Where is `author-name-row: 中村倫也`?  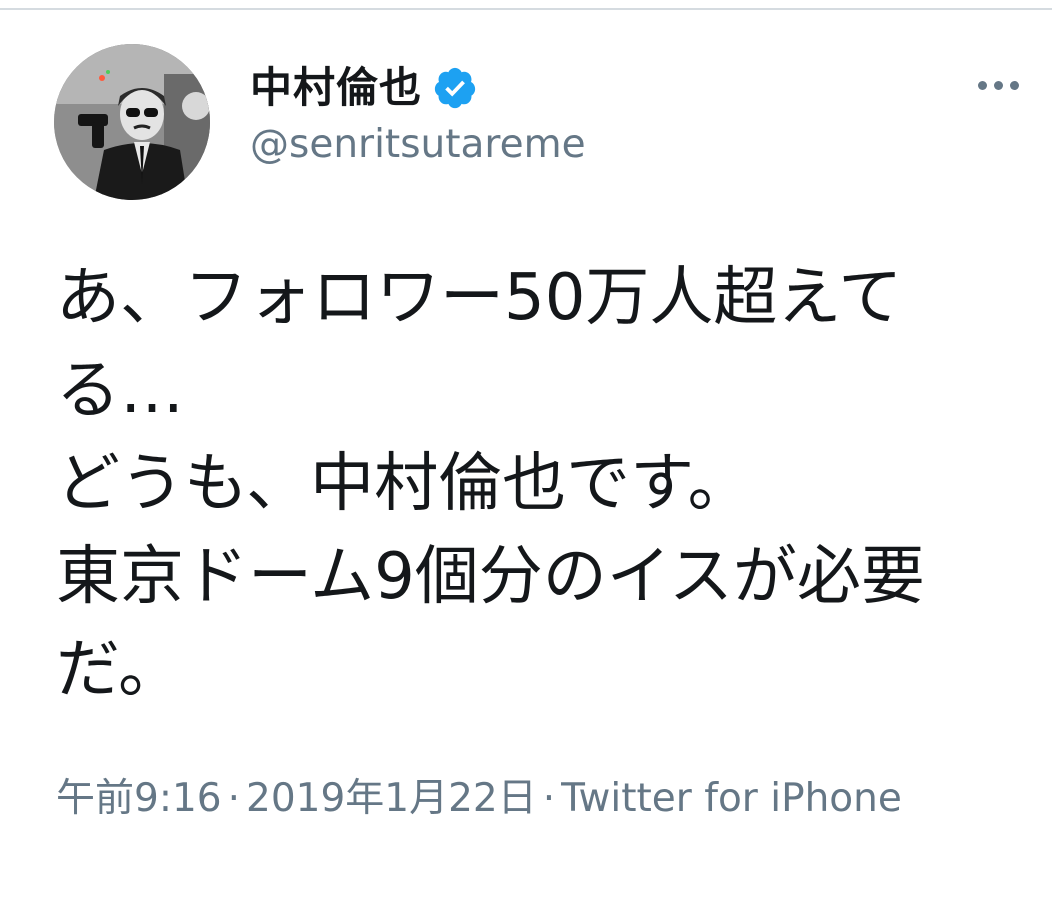
author-name-row: 中村倫也 is located at coordinates (364, 88).